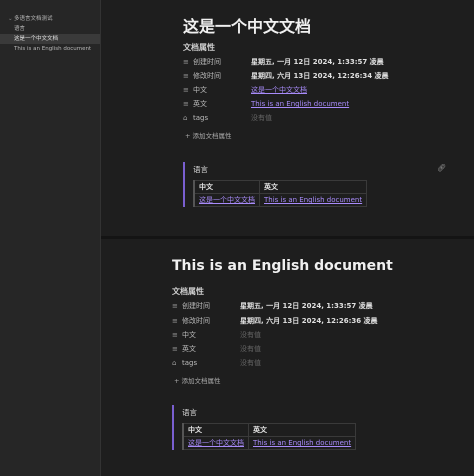 This screenshot has width=474, height=476. Describe the element at coordinates (53, 49) in the screenshot. I see `tree-item-label: This is an English document` at that location.